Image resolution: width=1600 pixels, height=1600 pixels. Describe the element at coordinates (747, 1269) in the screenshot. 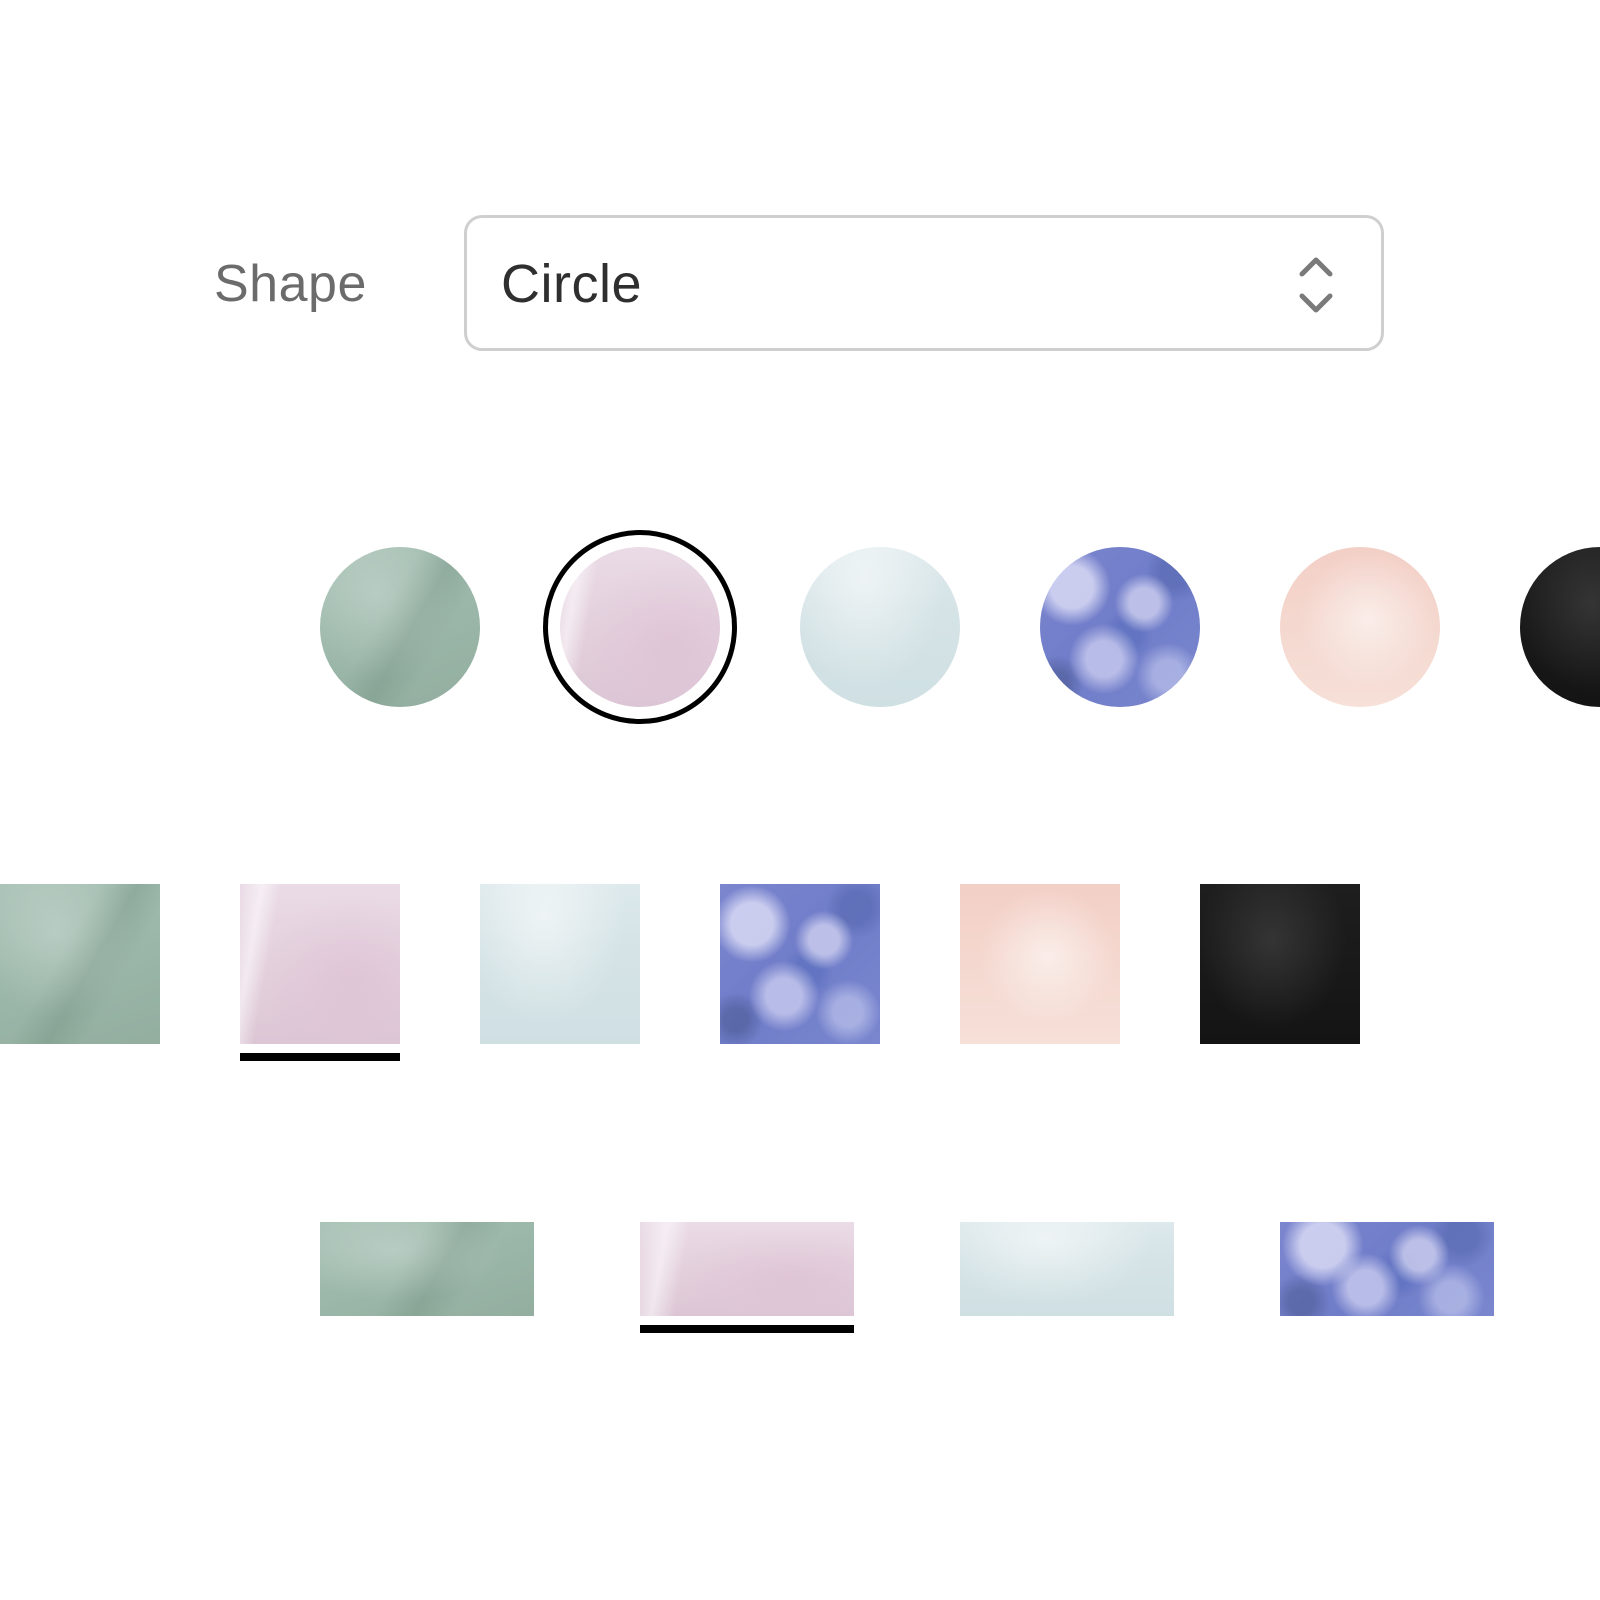

I see `rectangle-swatch-rose` at that location.